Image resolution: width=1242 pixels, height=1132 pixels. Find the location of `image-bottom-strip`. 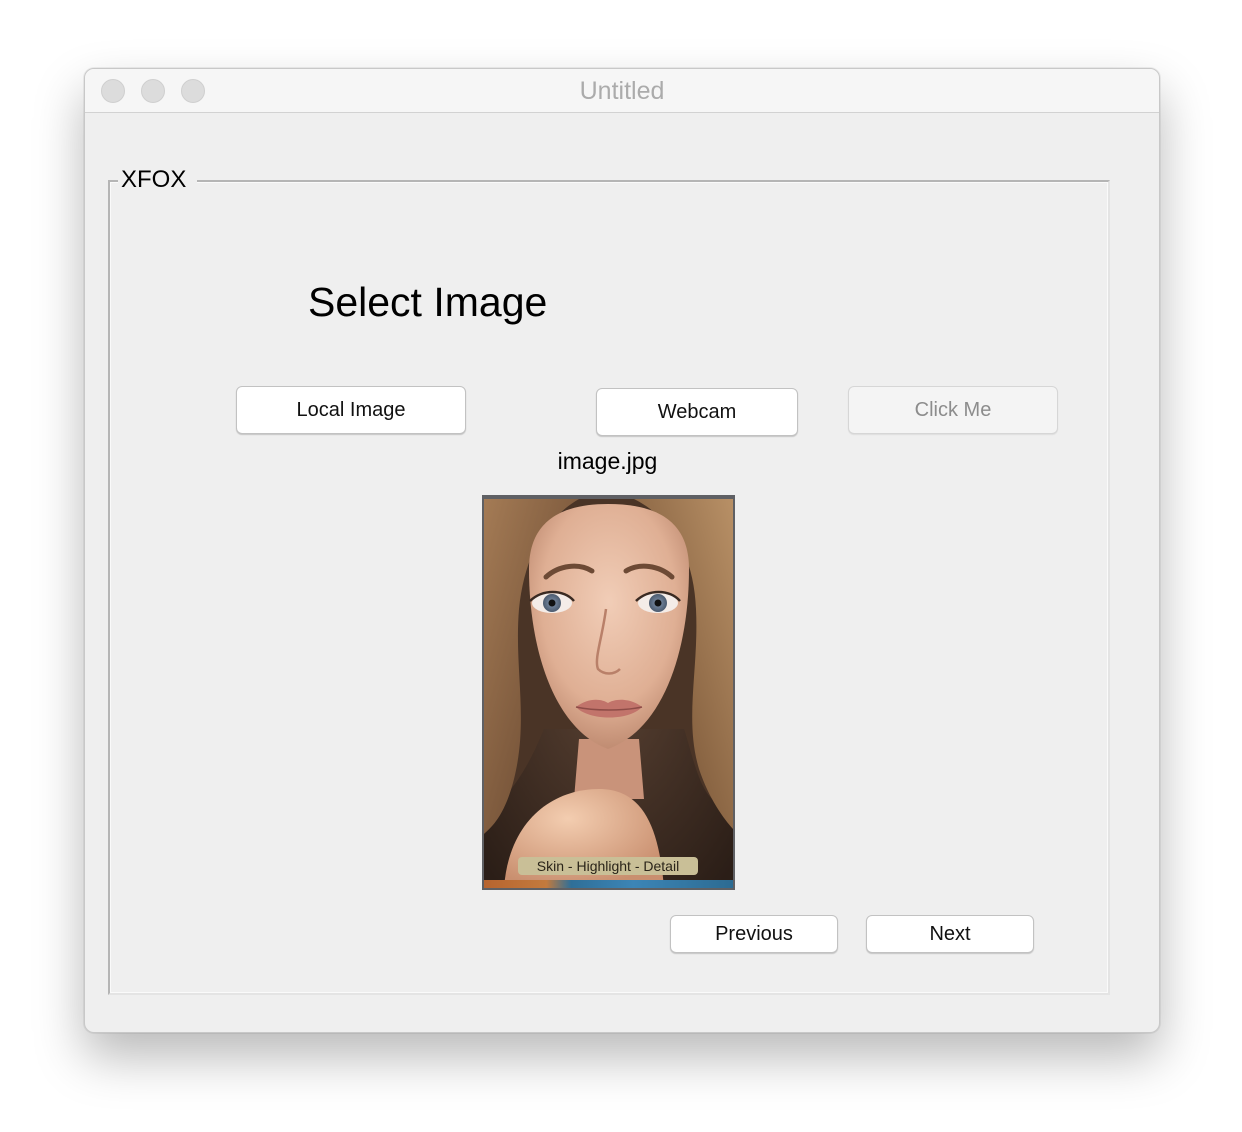

image-bottom-strip is located at coordinates (608, 884).